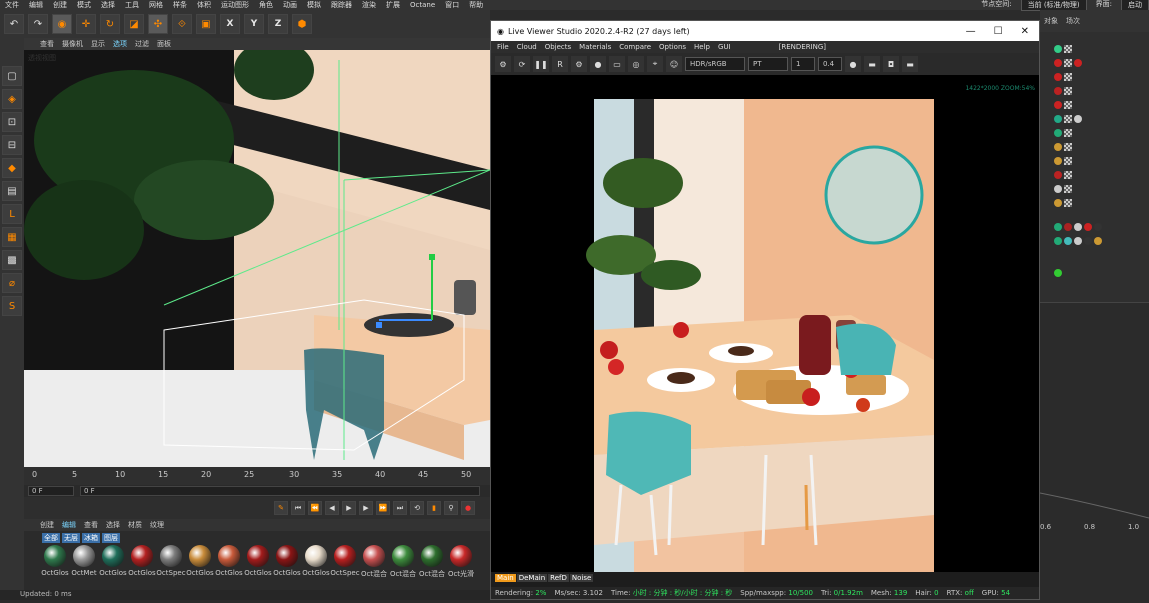  What do you see at coordinates (434, 508) in the screenshot?
I see `keyframe-icon: ▮` at bounding box center [434, 508].